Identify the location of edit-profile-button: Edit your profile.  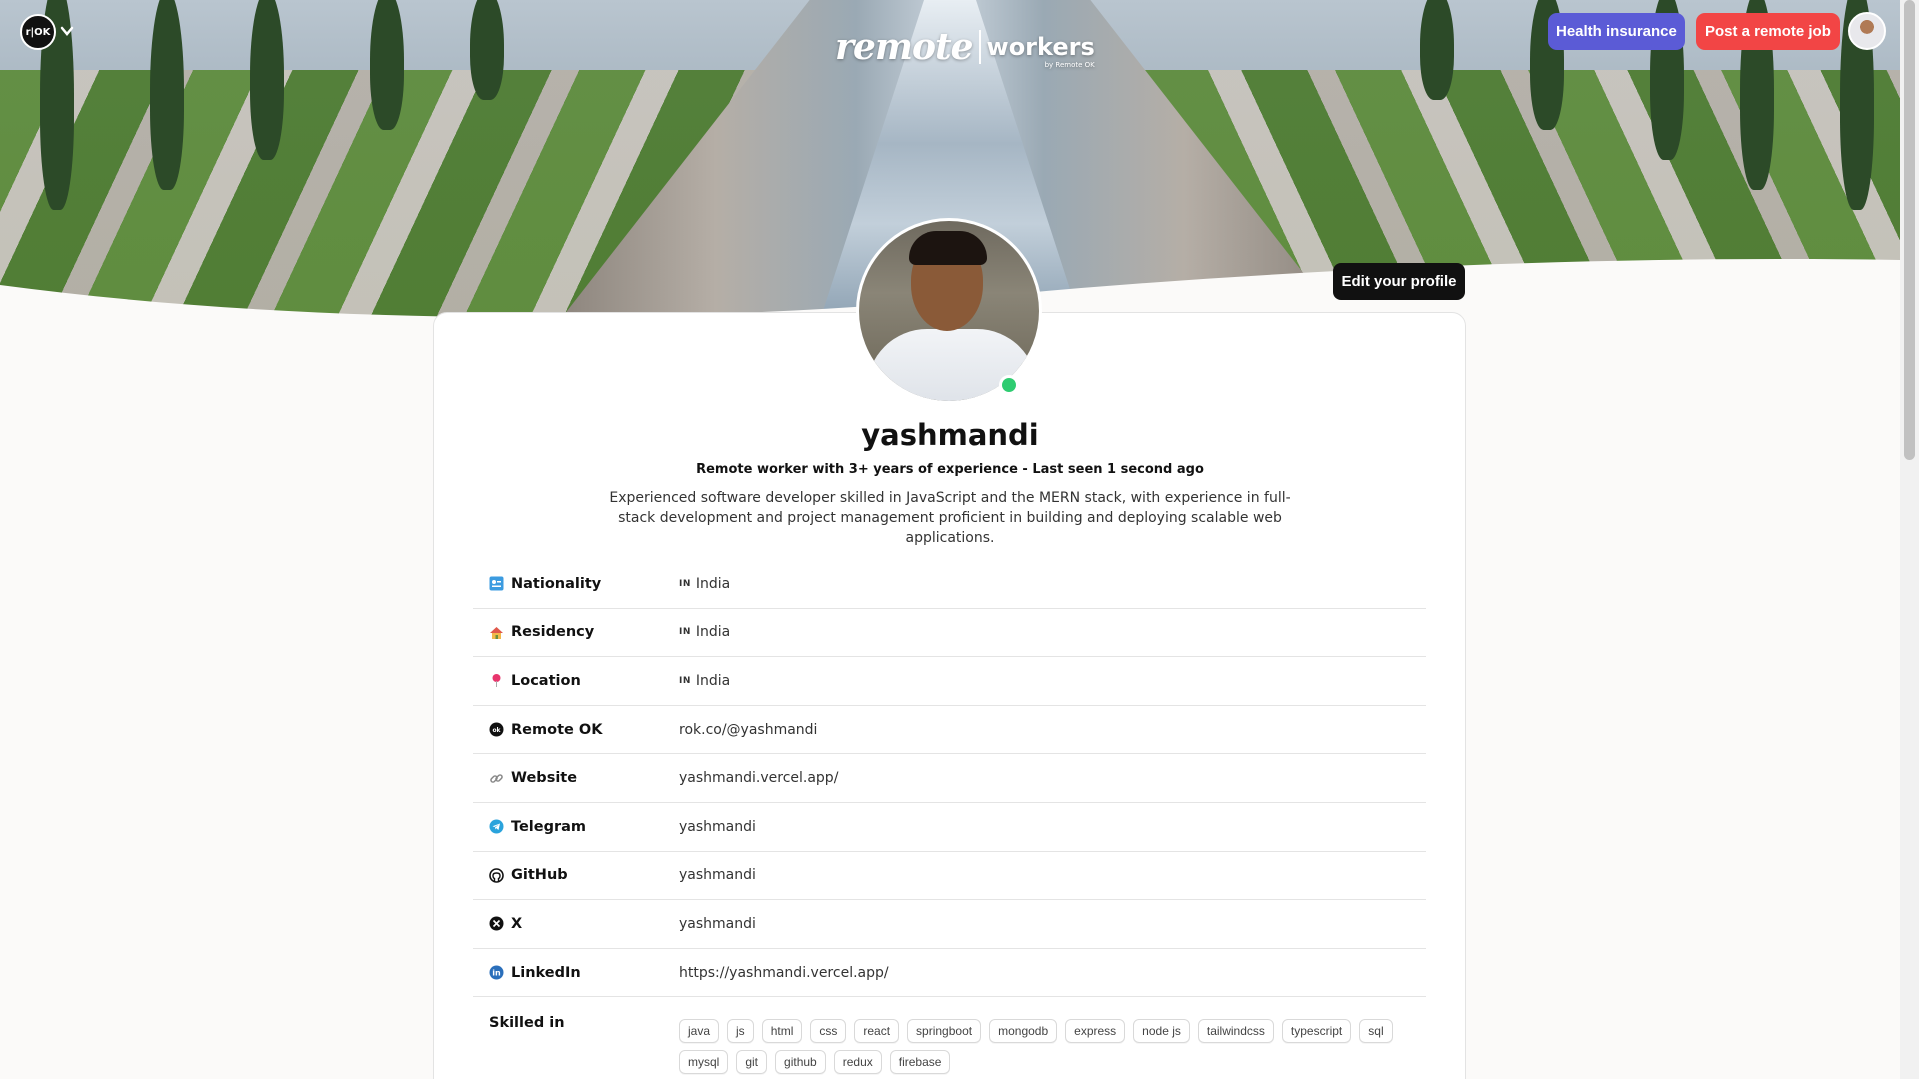
(1399, 281).